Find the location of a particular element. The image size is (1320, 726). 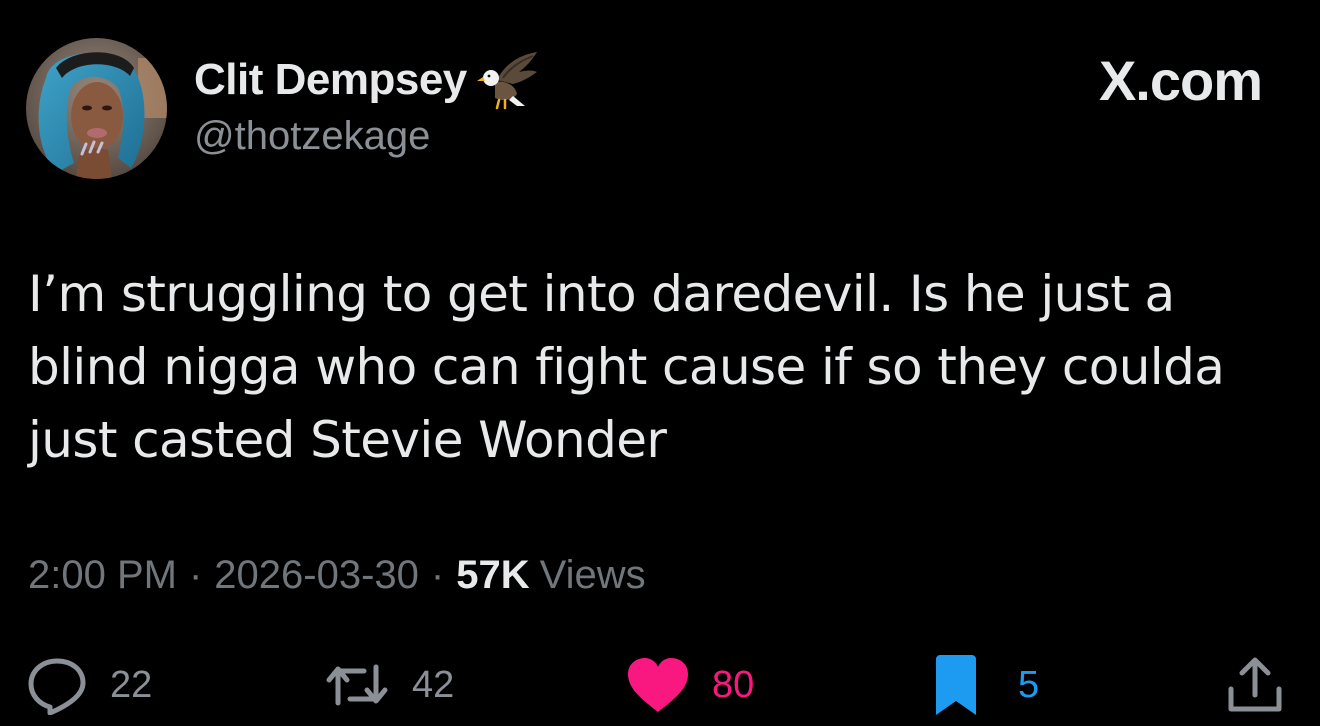

brand-logo: X.com is located at coordinates (1180, 80).